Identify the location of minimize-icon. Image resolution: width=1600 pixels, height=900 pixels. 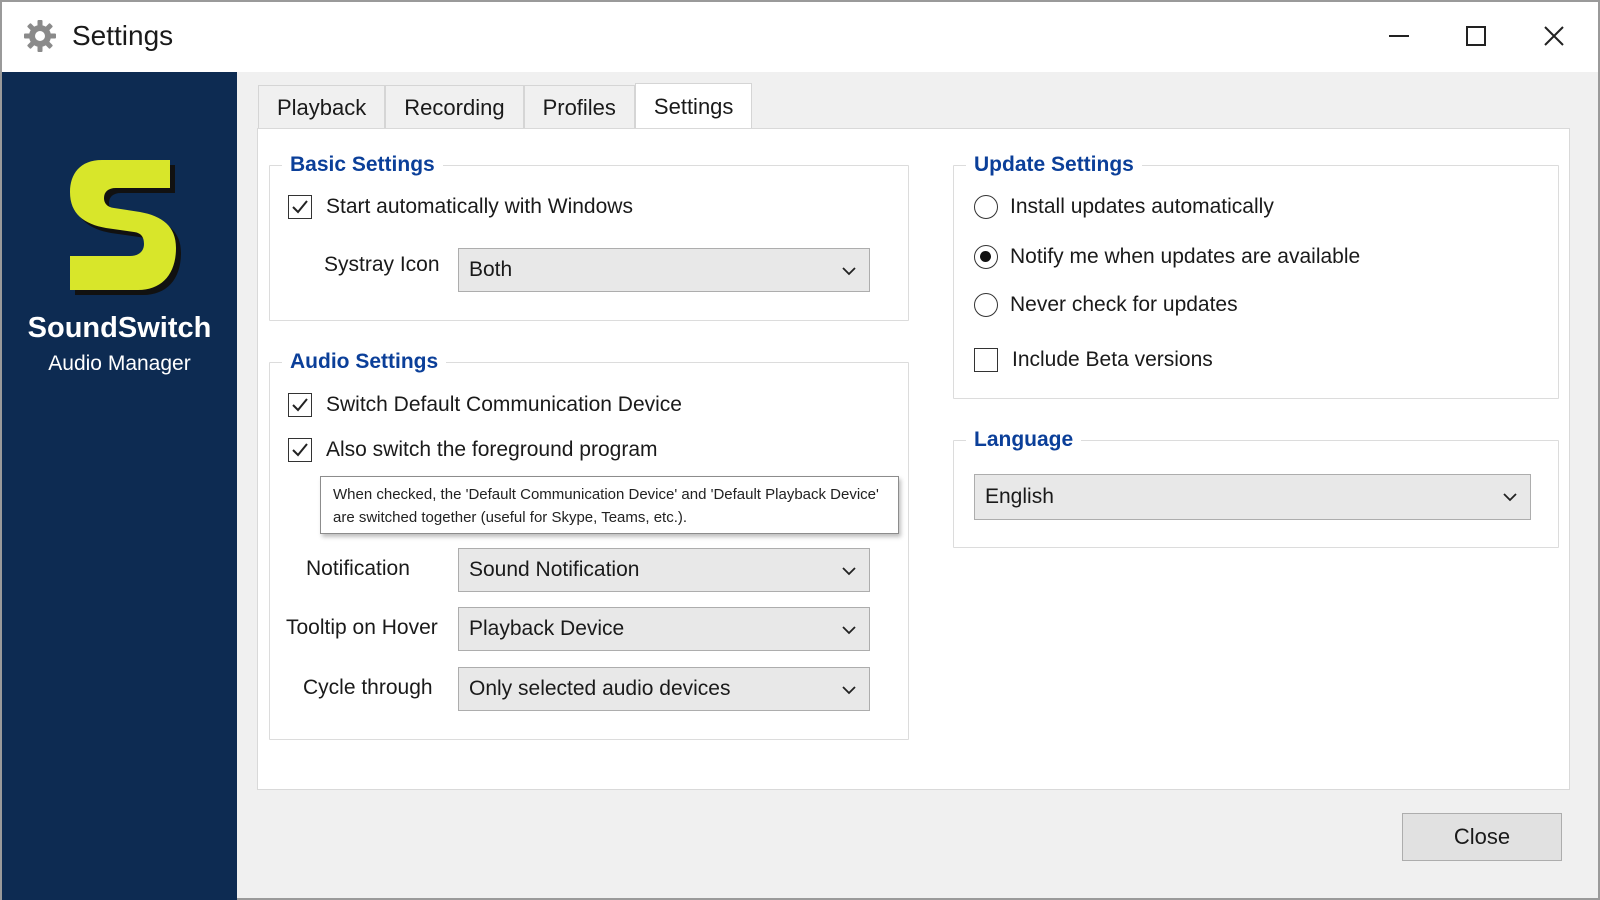
(1399, 36).